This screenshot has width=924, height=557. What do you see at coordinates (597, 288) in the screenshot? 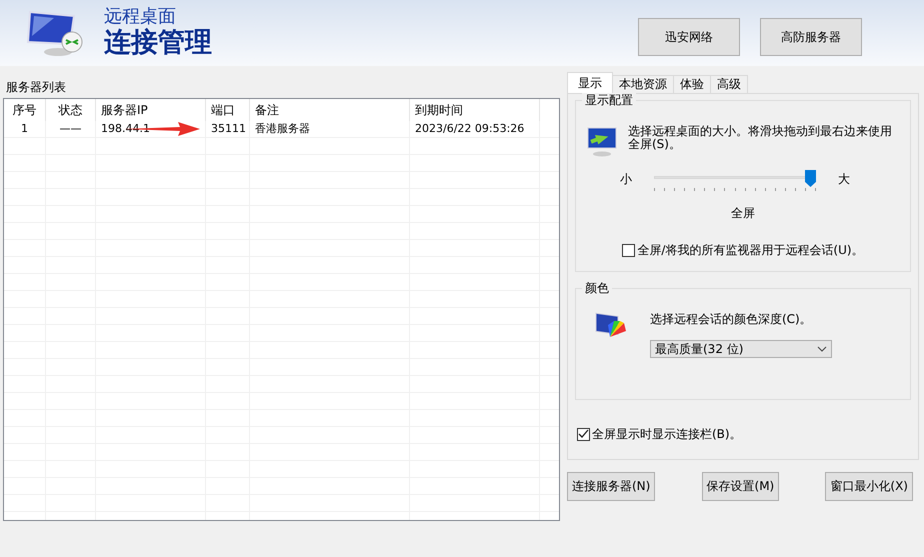
I see `group-label: 颜色` at bounding box center [597, 288].